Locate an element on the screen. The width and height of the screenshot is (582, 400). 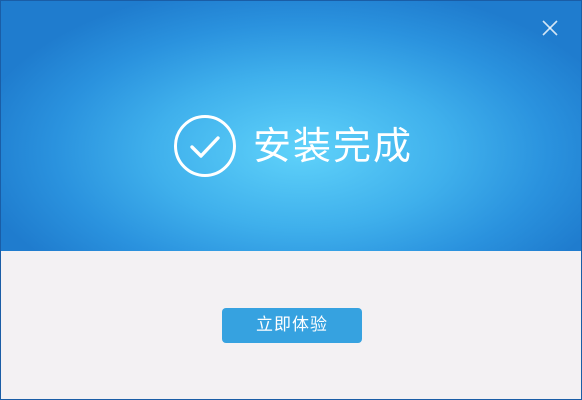
close-button is located at coordinates (550, 28).